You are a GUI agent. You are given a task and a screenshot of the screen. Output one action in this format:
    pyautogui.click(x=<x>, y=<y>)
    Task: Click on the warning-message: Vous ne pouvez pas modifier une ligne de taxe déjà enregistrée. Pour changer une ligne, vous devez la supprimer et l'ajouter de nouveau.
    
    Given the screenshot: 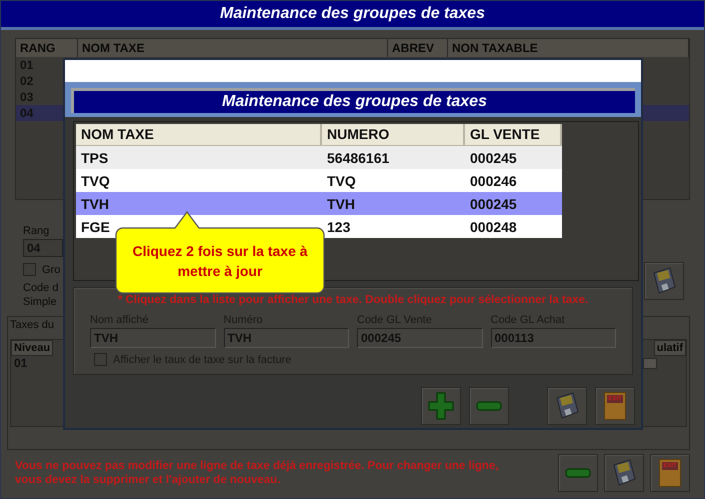 What is the action you would take?
    pyautogui.click(x=257, y=473)
    